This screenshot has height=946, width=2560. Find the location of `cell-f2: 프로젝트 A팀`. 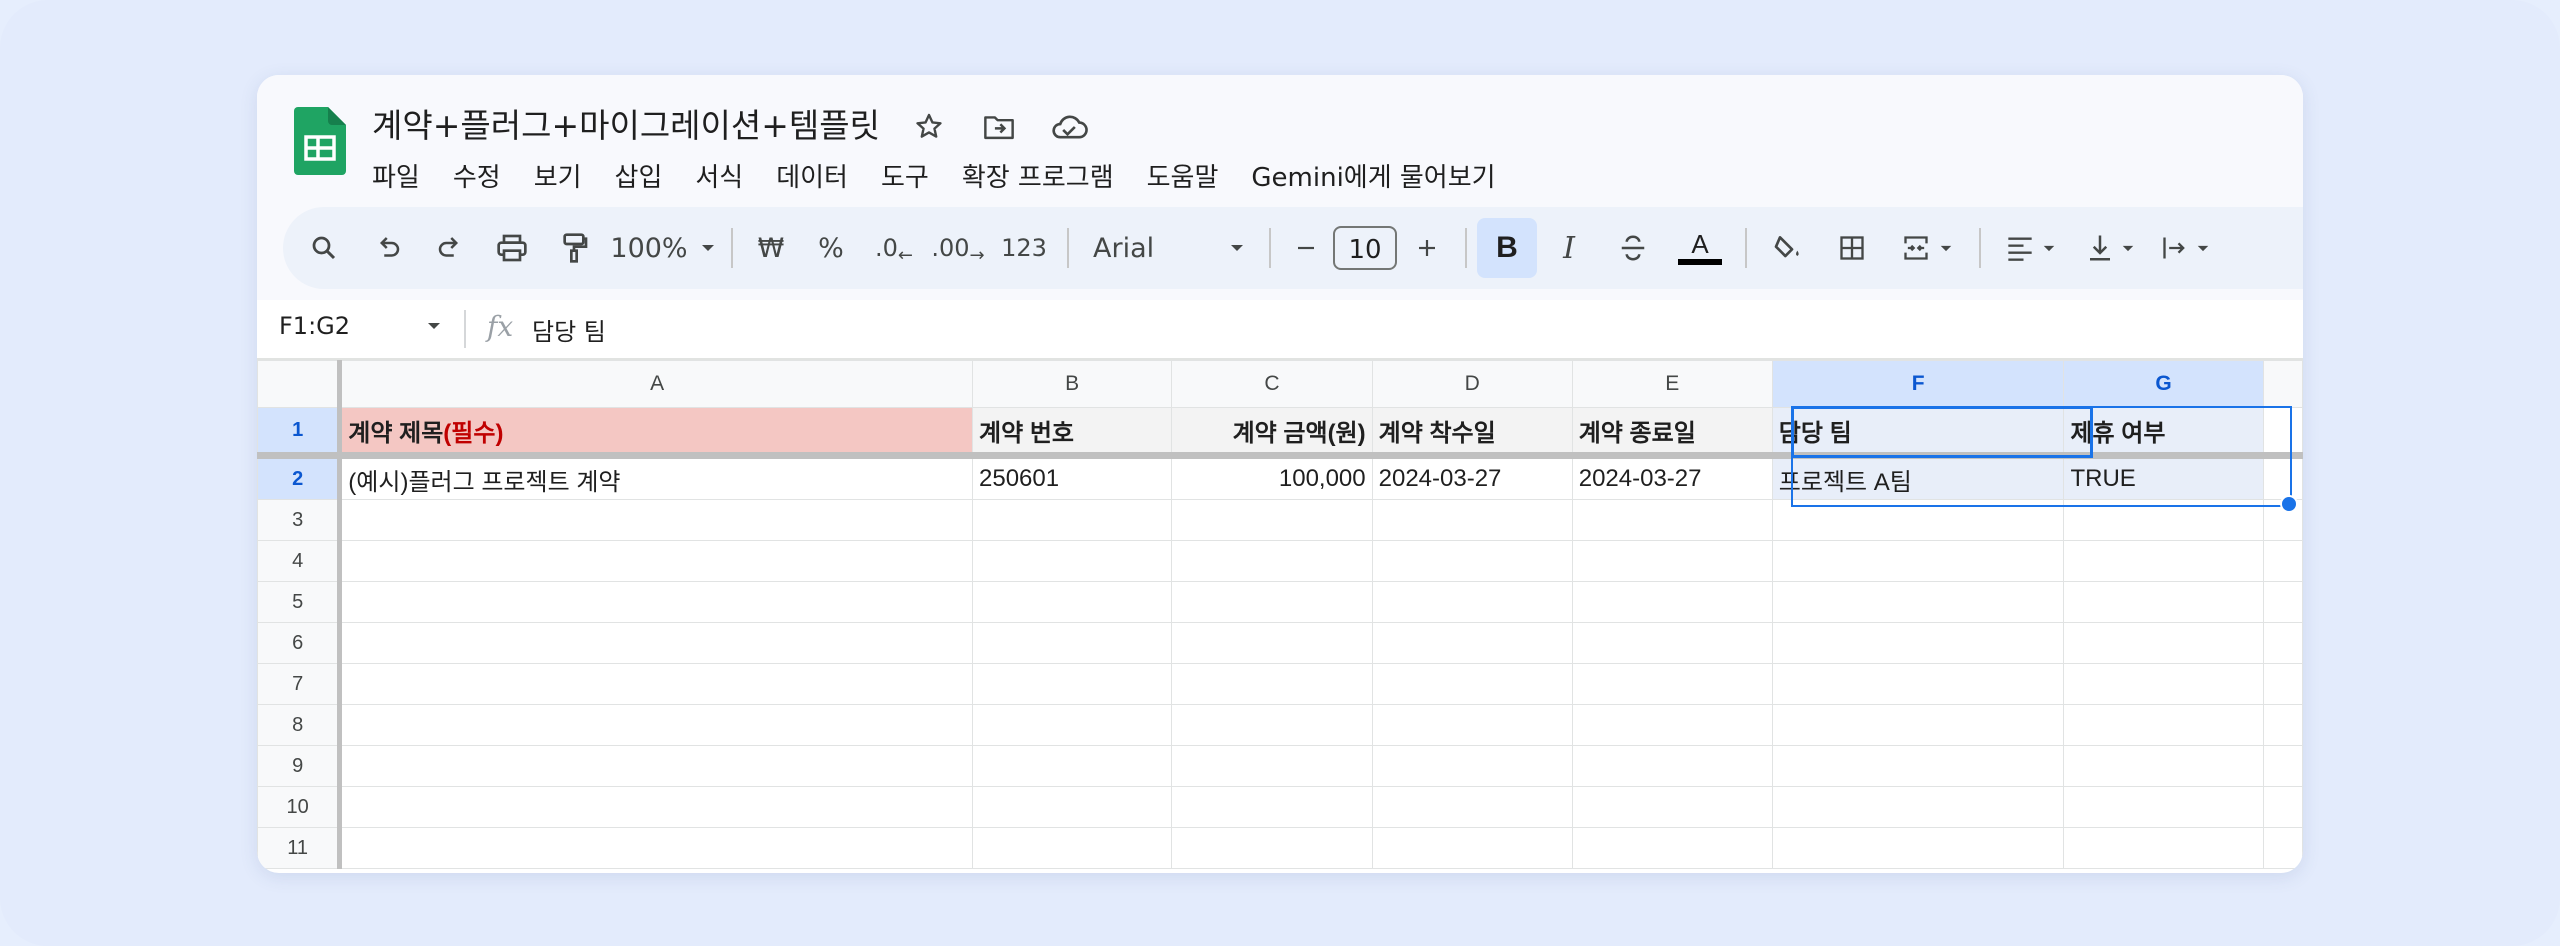

cell-f2: 프로젝트 A팀 is located at coordinates (1918, 477).